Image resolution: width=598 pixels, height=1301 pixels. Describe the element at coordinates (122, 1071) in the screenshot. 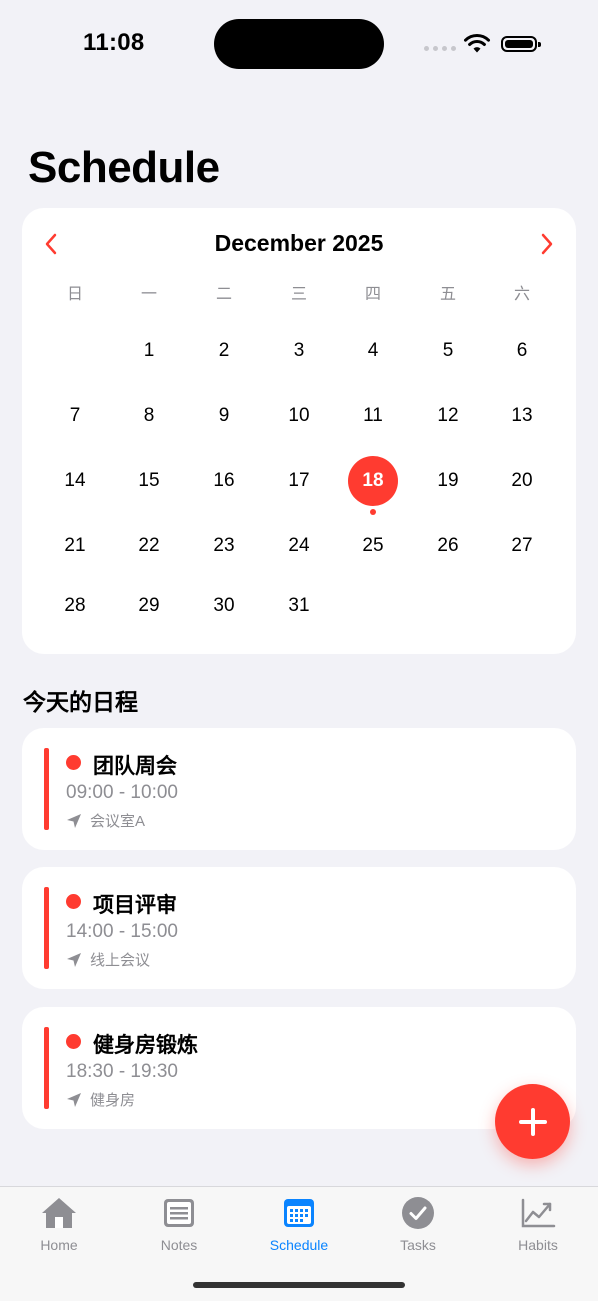

I see `event-time: 18:30 - 19:30` at that location.